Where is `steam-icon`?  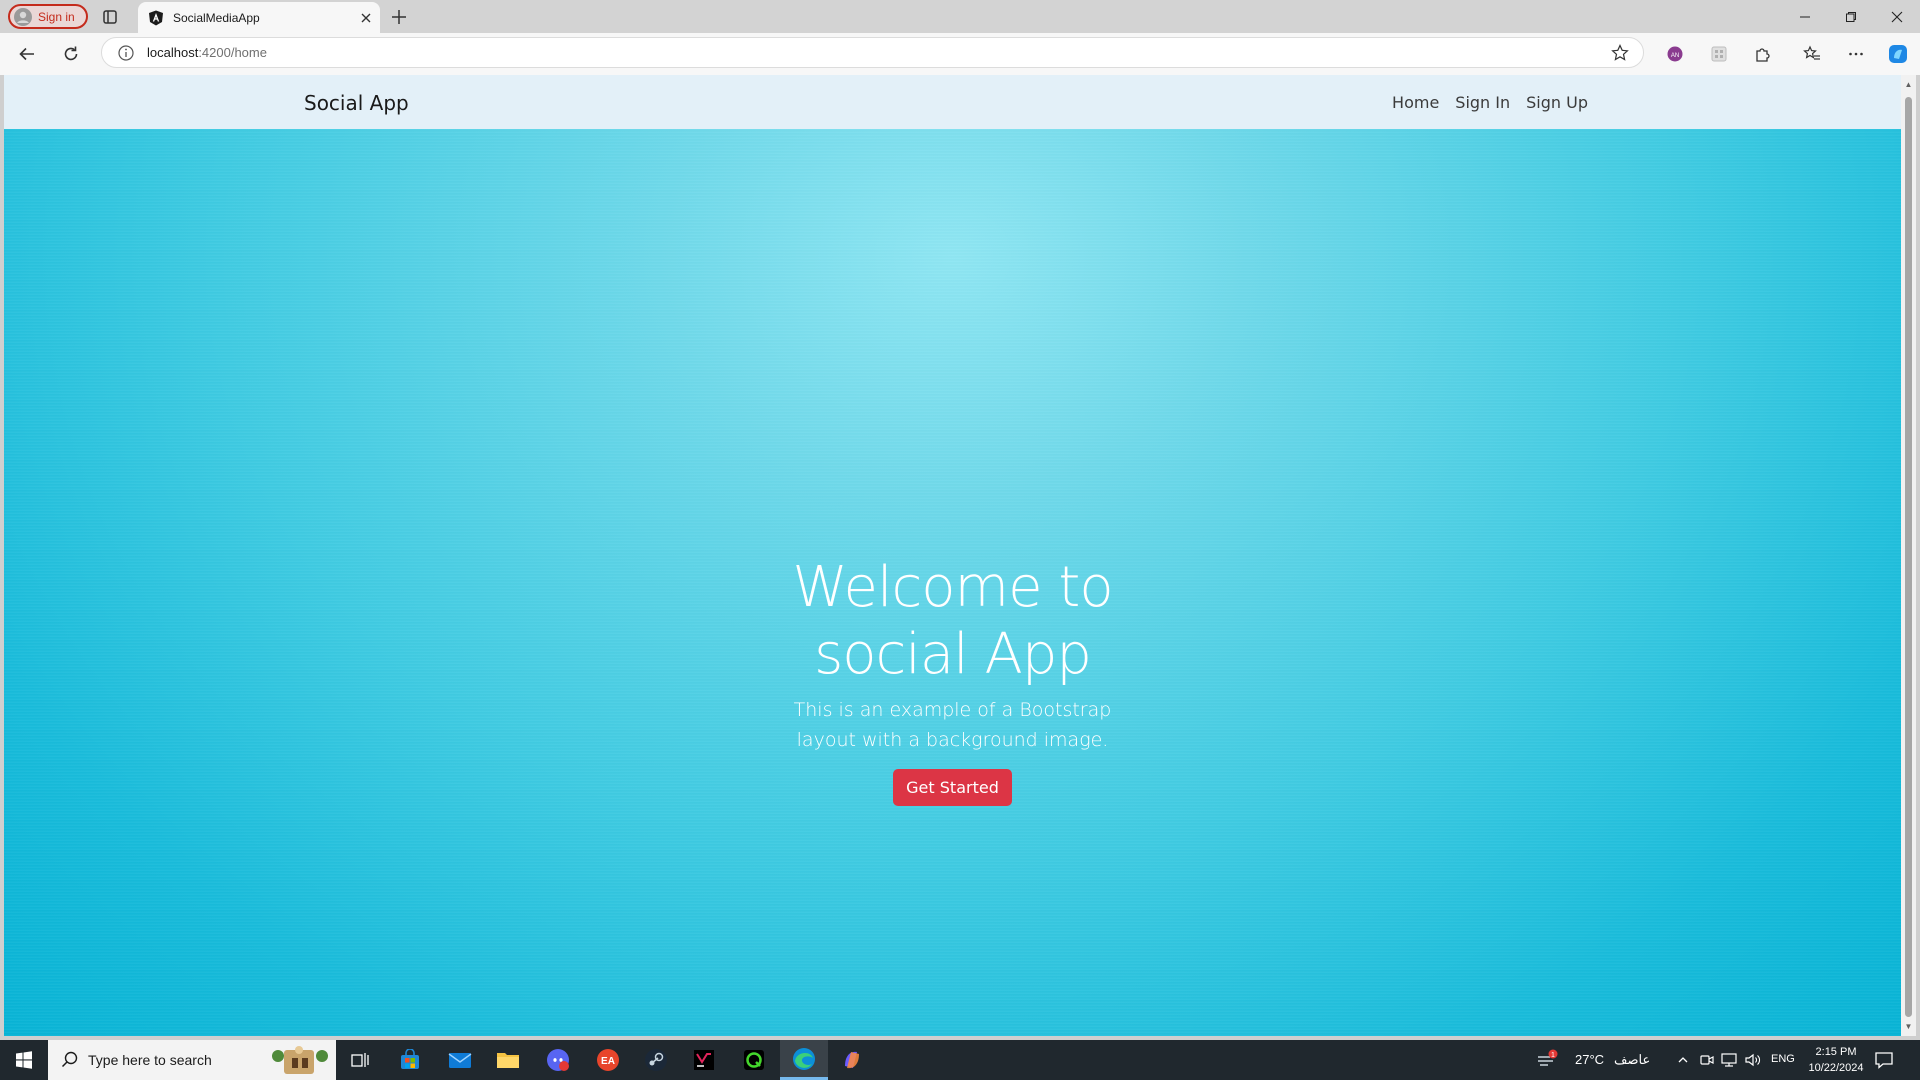
steam-icon is located at coordinates (656, 1060).